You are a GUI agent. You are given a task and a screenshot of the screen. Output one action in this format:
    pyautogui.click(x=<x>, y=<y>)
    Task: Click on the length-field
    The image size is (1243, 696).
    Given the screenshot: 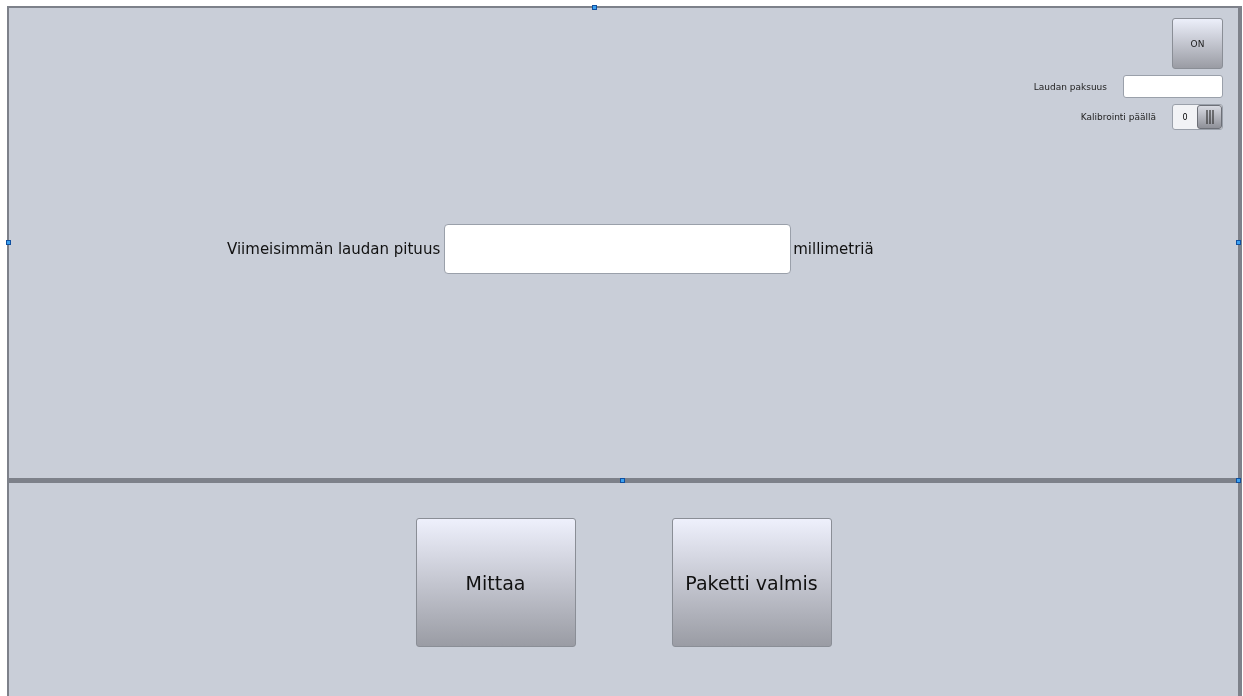 What is the action you would take?
    pyautogui.click(x=618, y=249)
    